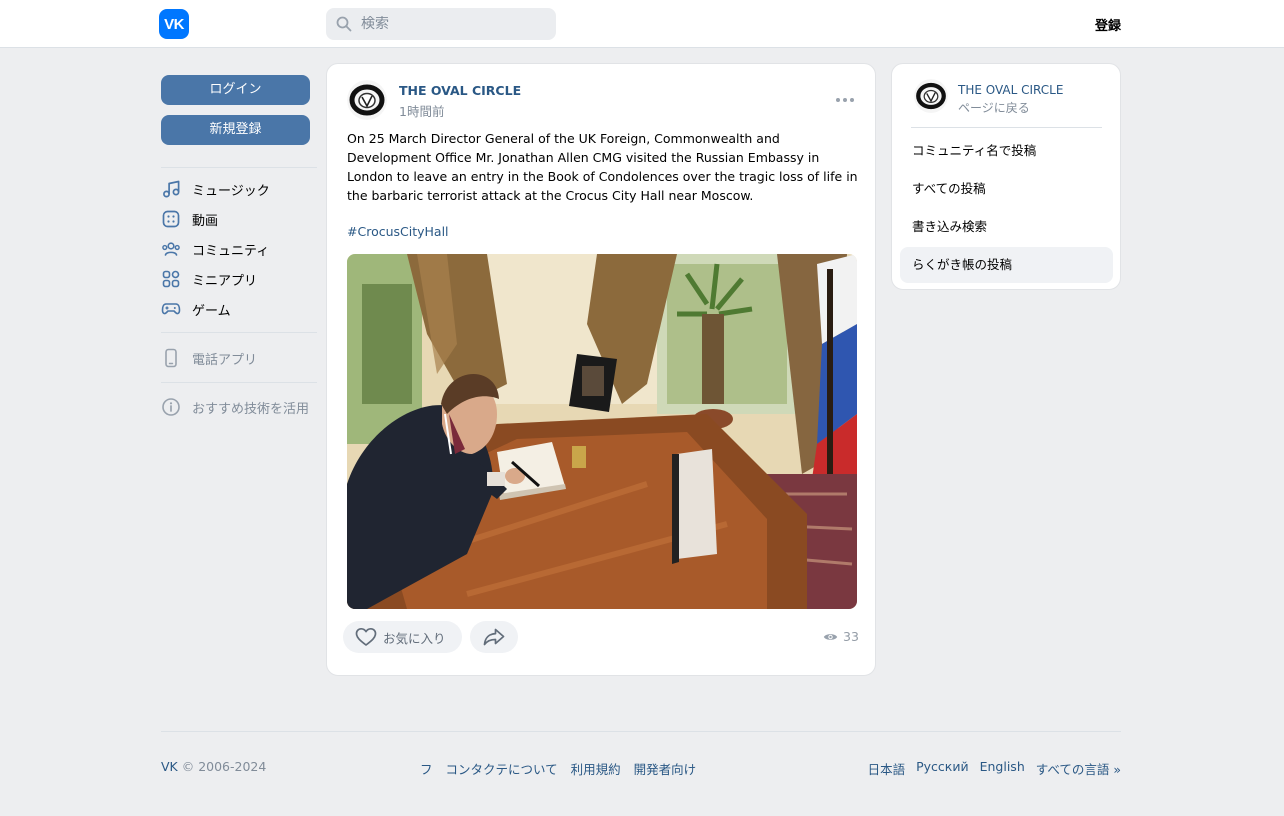 The width and height of the screenshot is (1284, 816). I want to click on sidebar-item-games: ゲーム, so click(239, 309).